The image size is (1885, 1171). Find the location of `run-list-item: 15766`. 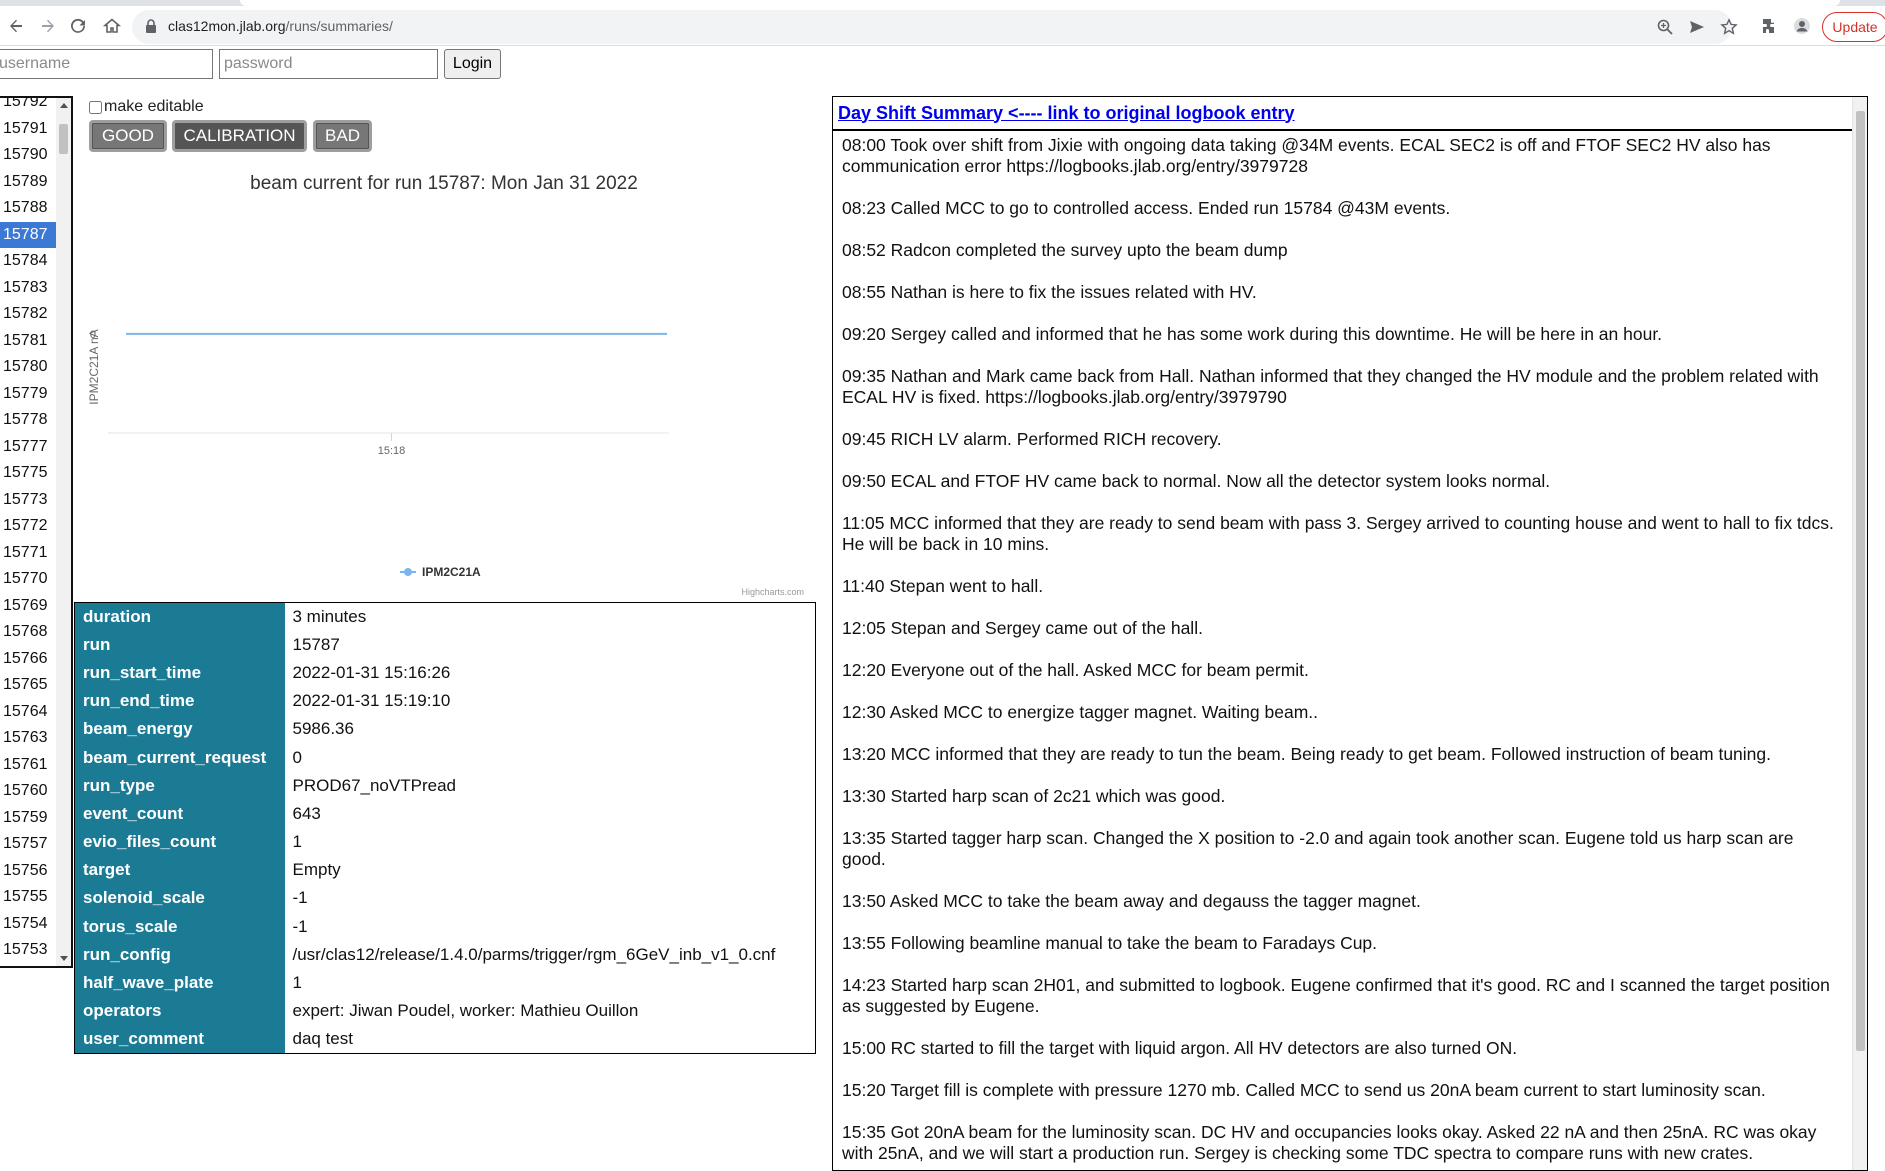

run-list-item: 15766 is located at coordinates (28, 659).